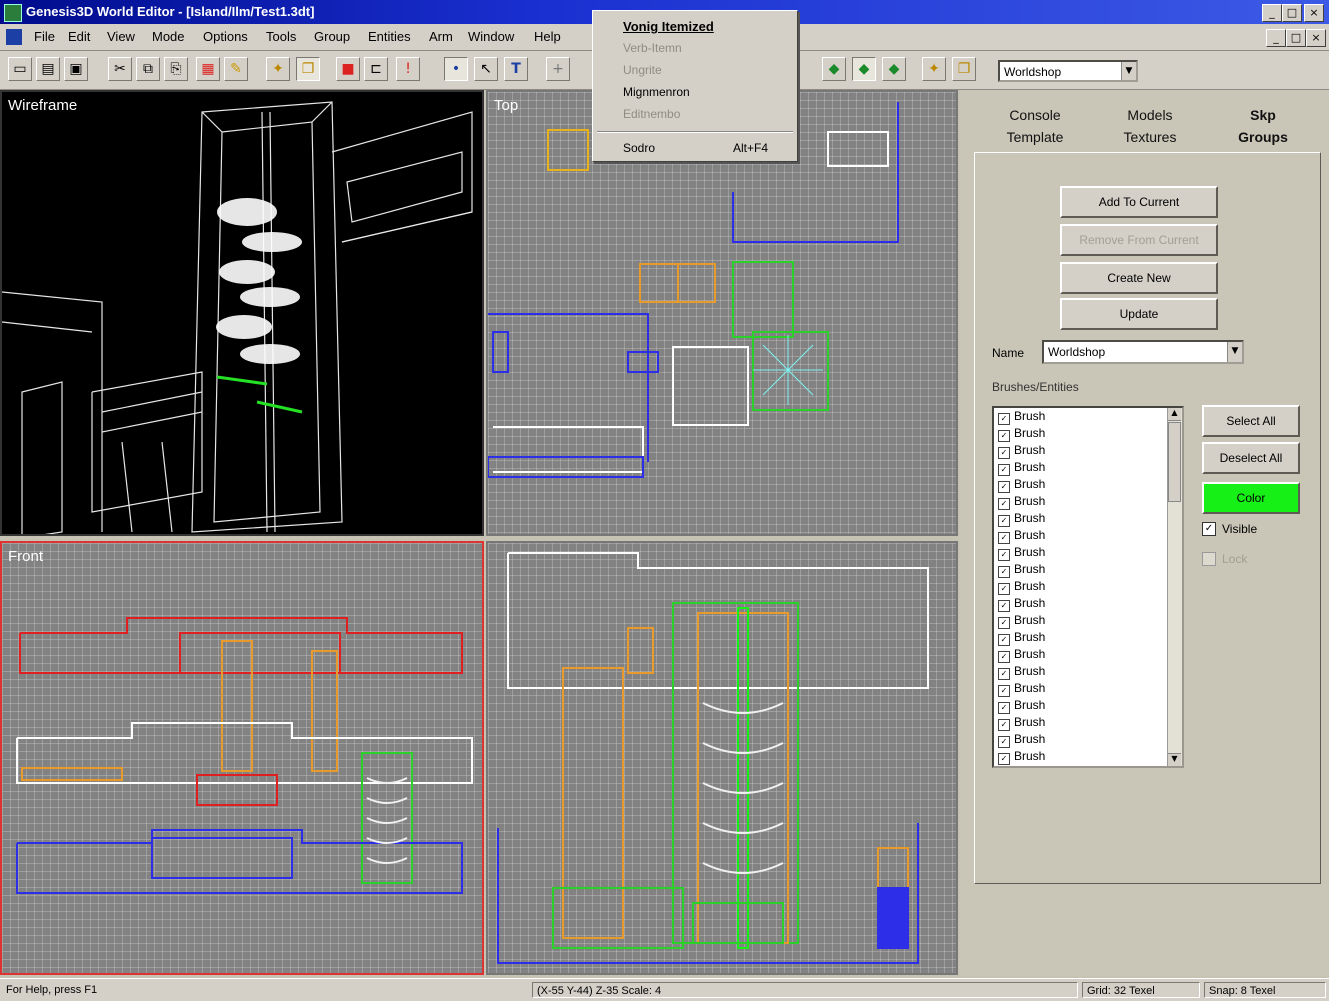 This screenshot has width=1329, height=1001. What do you see at coordinates (48, 69) in the screenshot?
I see `open-folder-icon: ▤` at bounding box center [48, 69].